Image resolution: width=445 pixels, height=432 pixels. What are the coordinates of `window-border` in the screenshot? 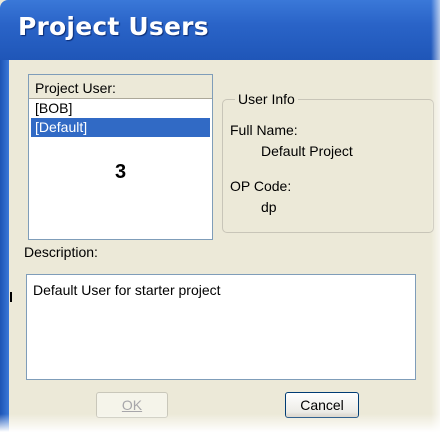 It's located at (4, 246).